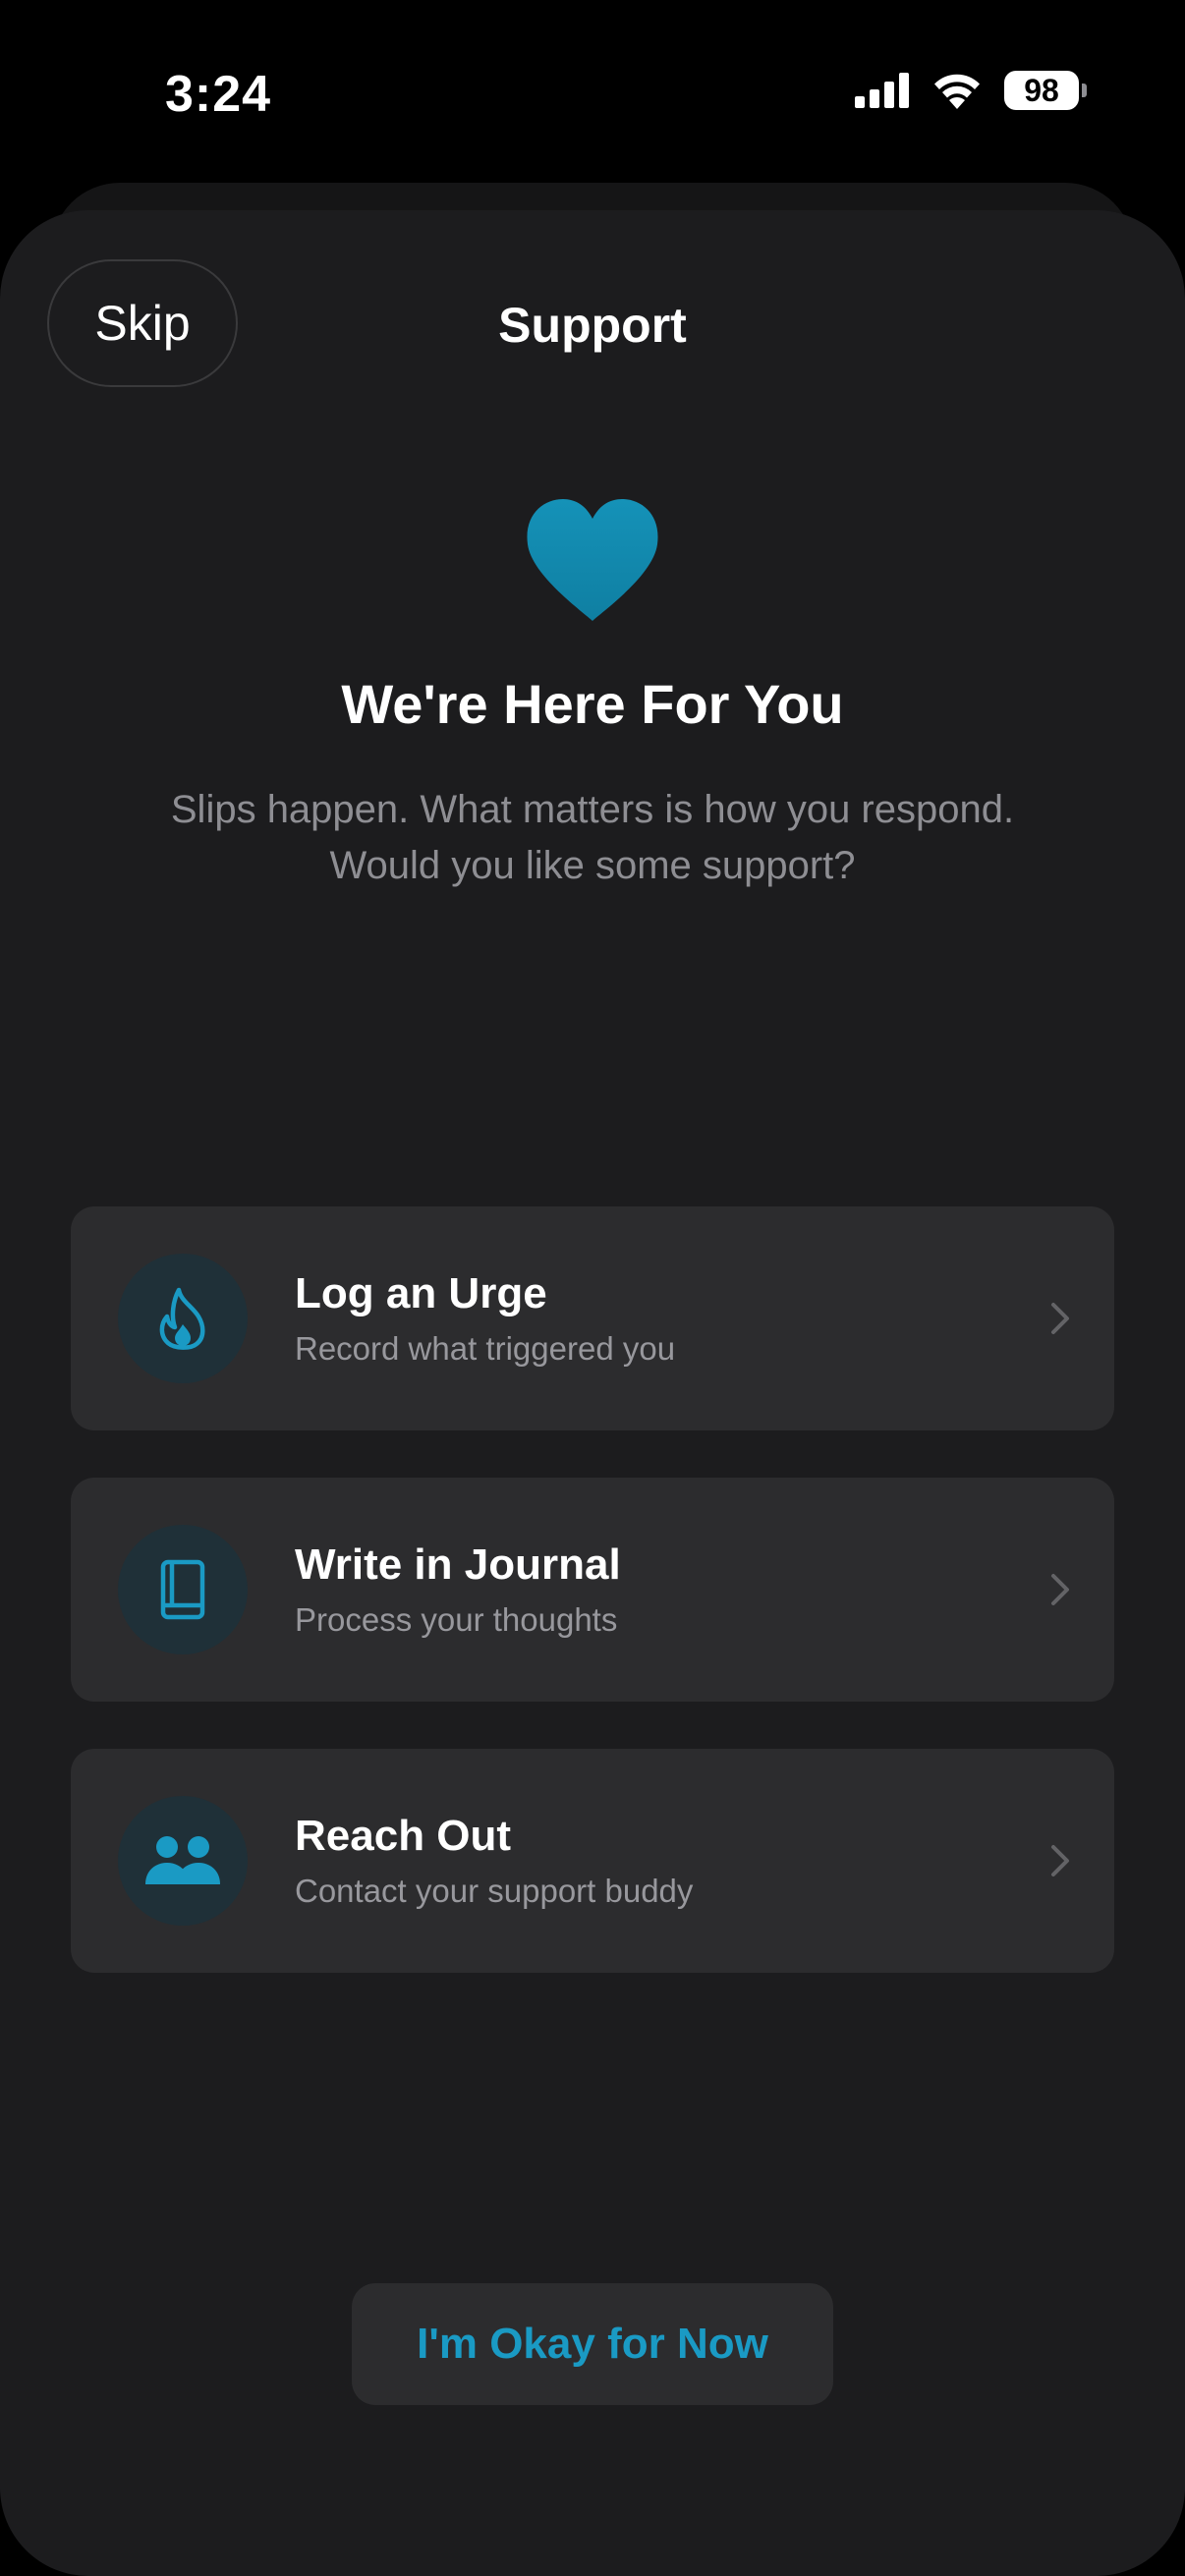  Describe the element at coordinates (421, 1293) in the screenshot. I see `option-title: Log an Urge` at that location.